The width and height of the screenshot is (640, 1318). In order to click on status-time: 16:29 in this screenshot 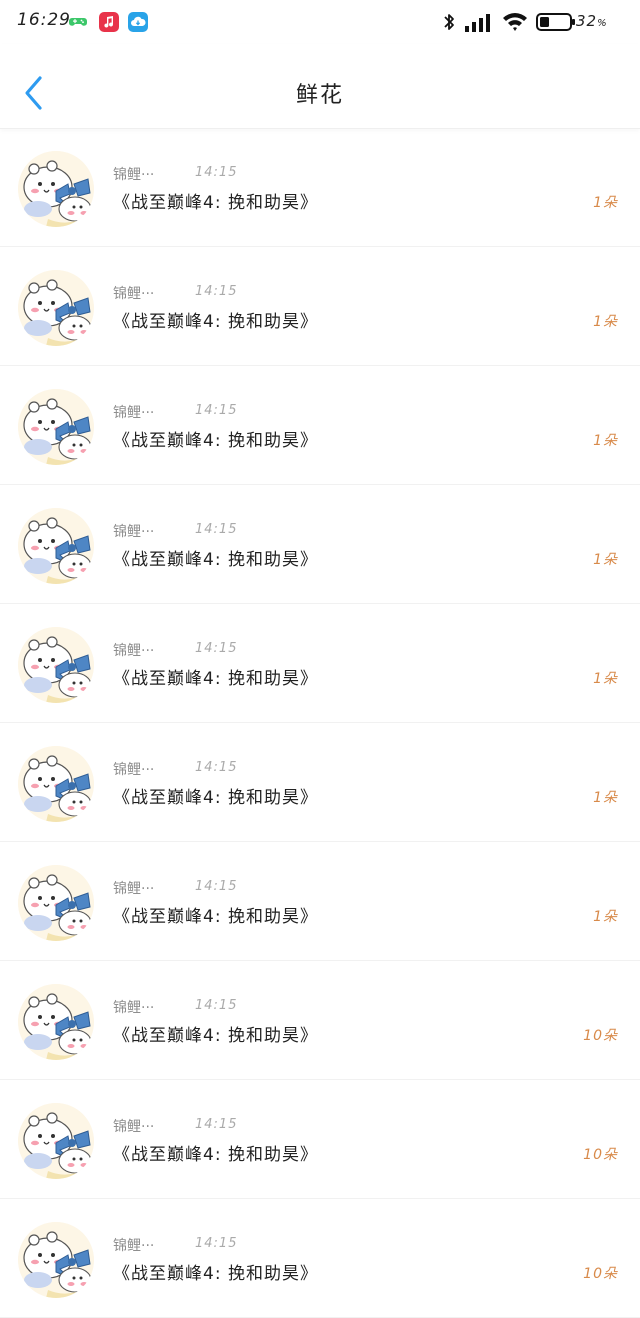, I will do `click(44, 20)`.